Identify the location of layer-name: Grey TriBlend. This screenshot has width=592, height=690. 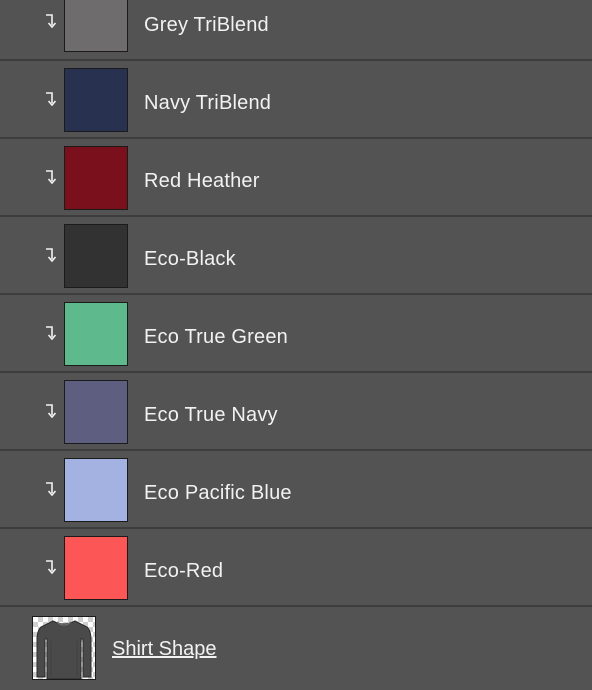
(206, 25).